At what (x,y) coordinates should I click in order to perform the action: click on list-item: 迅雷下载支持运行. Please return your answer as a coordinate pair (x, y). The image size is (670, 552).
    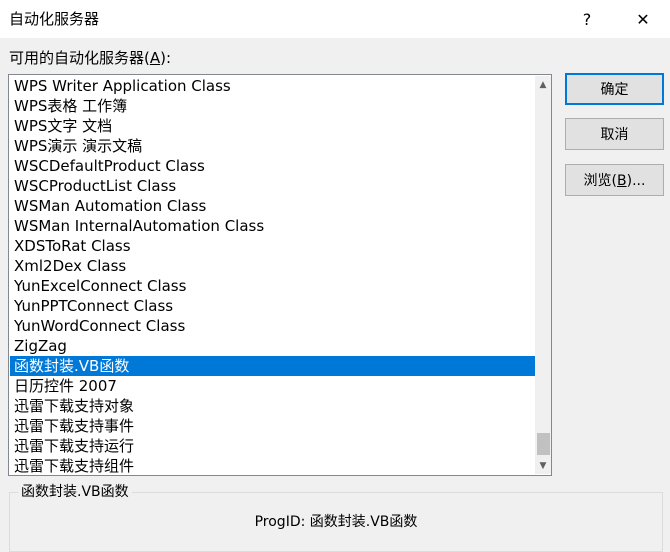
    Looking at the image, I should click on (272, 446).